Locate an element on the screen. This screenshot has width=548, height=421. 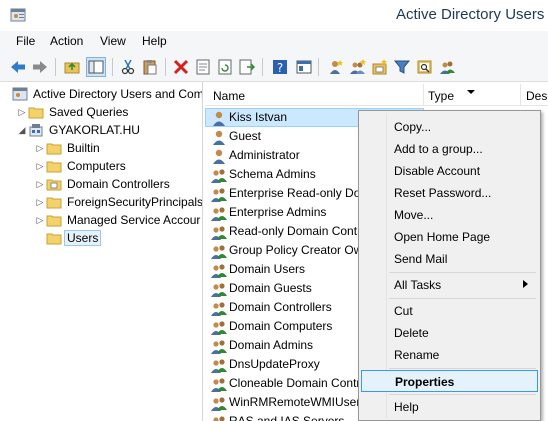
tree-item-saved-queries: ▷ Saved Queries is located at coordinates (72, 112).